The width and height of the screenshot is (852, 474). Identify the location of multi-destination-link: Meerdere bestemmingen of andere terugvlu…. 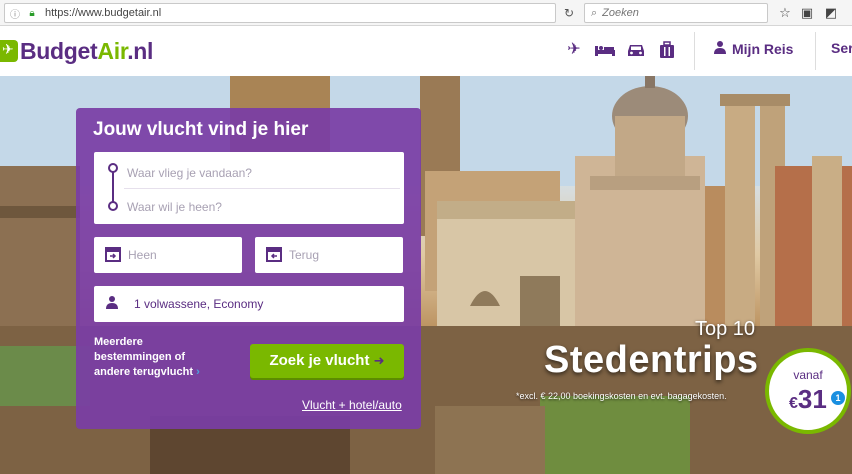
(156, 357).